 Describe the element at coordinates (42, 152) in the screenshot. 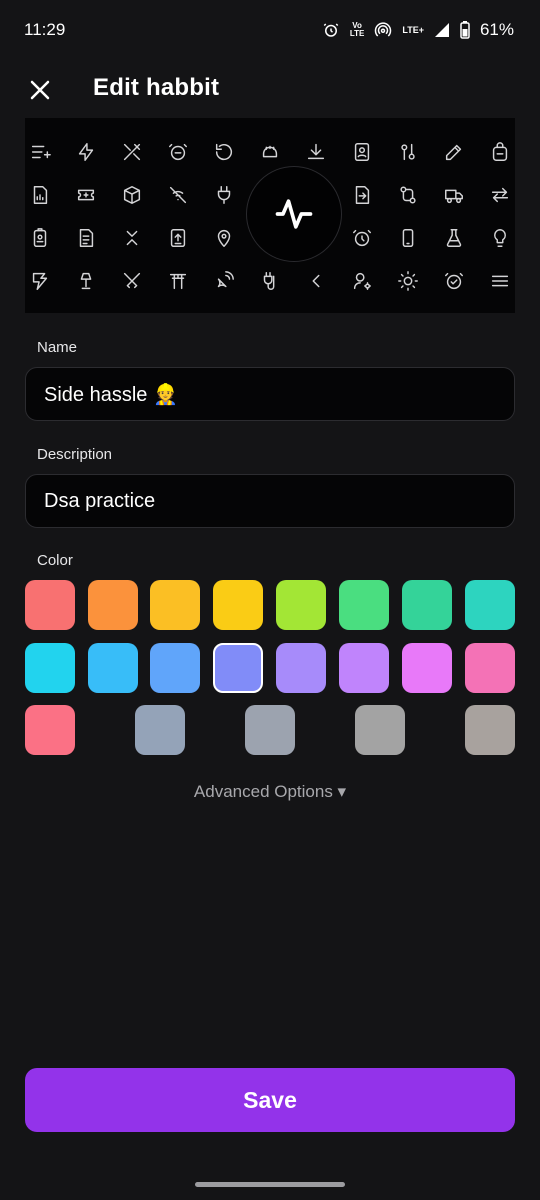

I see `list-add-icon` at that location.